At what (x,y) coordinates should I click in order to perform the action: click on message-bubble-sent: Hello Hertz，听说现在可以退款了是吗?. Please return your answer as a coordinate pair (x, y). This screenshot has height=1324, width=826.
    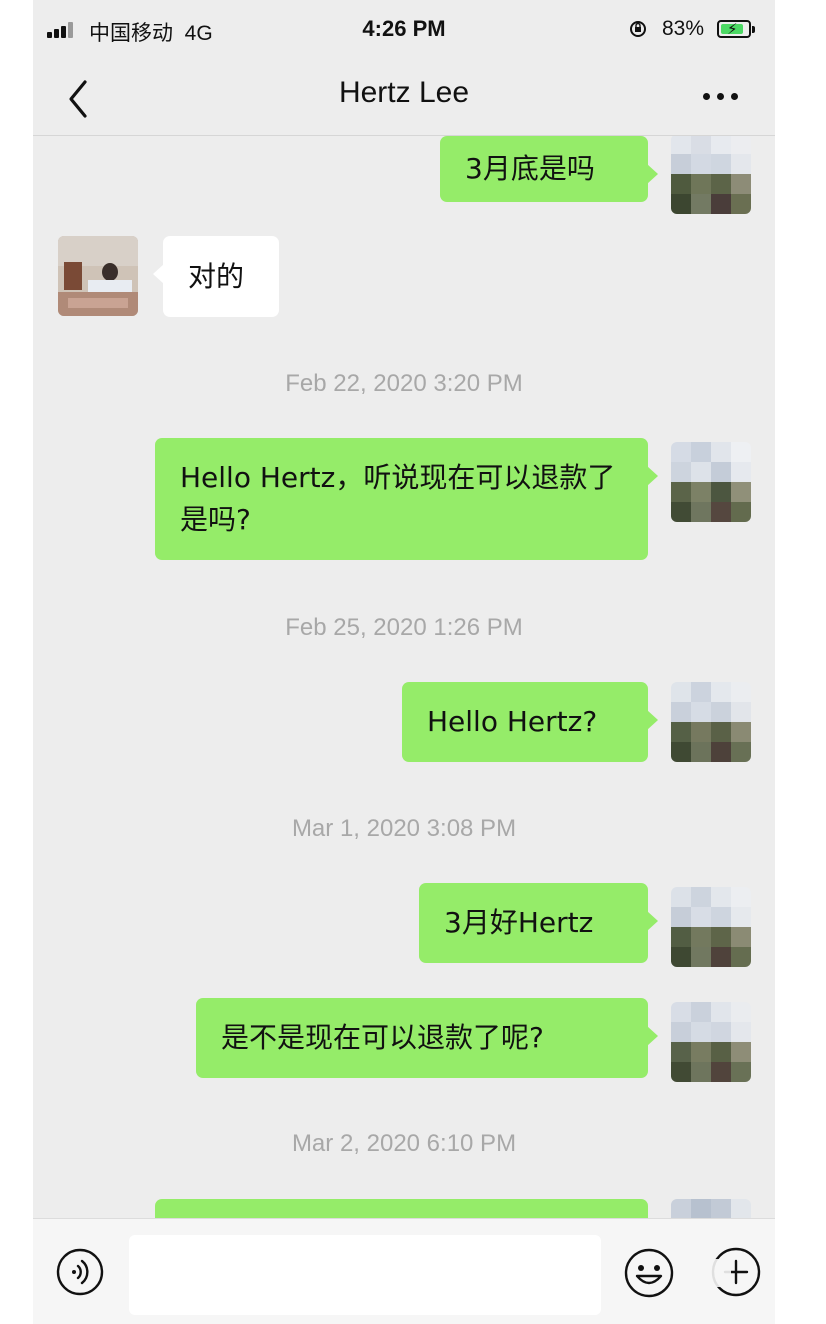
    Looking at the image, I should click on (406, 499).